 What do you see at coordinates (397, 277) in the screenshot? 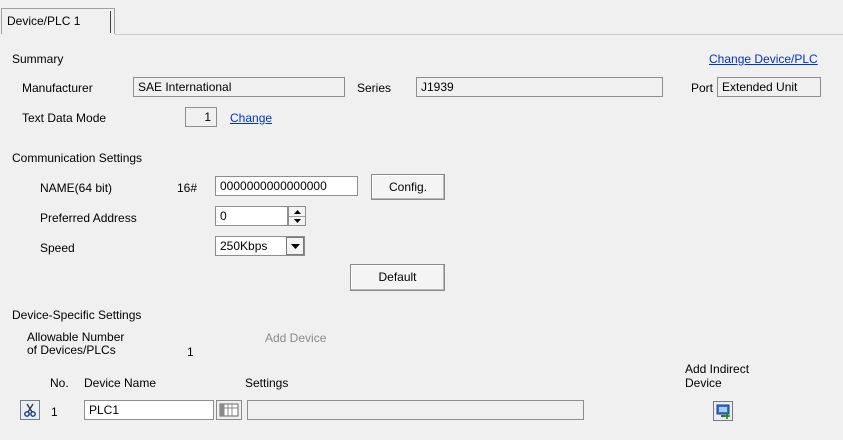
I see `default-button: Default` at bounding box center [397, 277].